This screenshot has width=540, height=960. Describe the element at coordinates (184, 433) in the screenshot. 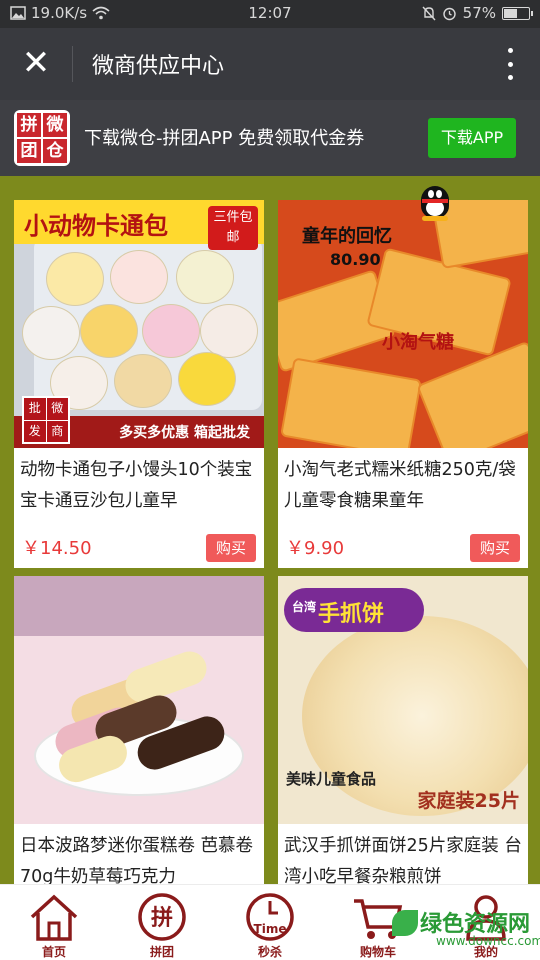

I see `image-footer-text: 多买多优惠 箱起批发` at that location.